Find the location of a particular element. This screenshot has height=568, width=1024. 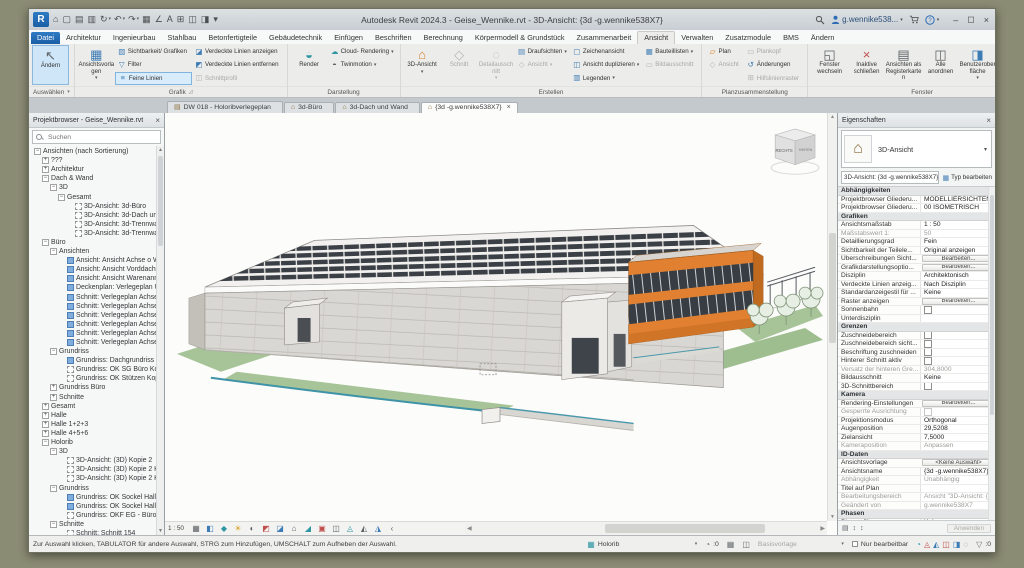

view-control-icon: ◬ is located at coordinates (350, 528).